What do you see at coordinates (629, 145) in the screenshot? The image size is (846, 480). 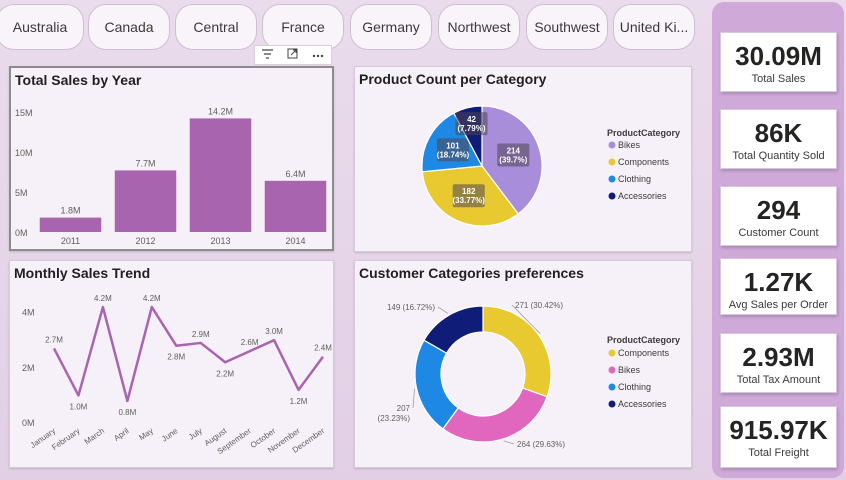 I see `legend-item: Bikes` at bounding box center [629, 145].